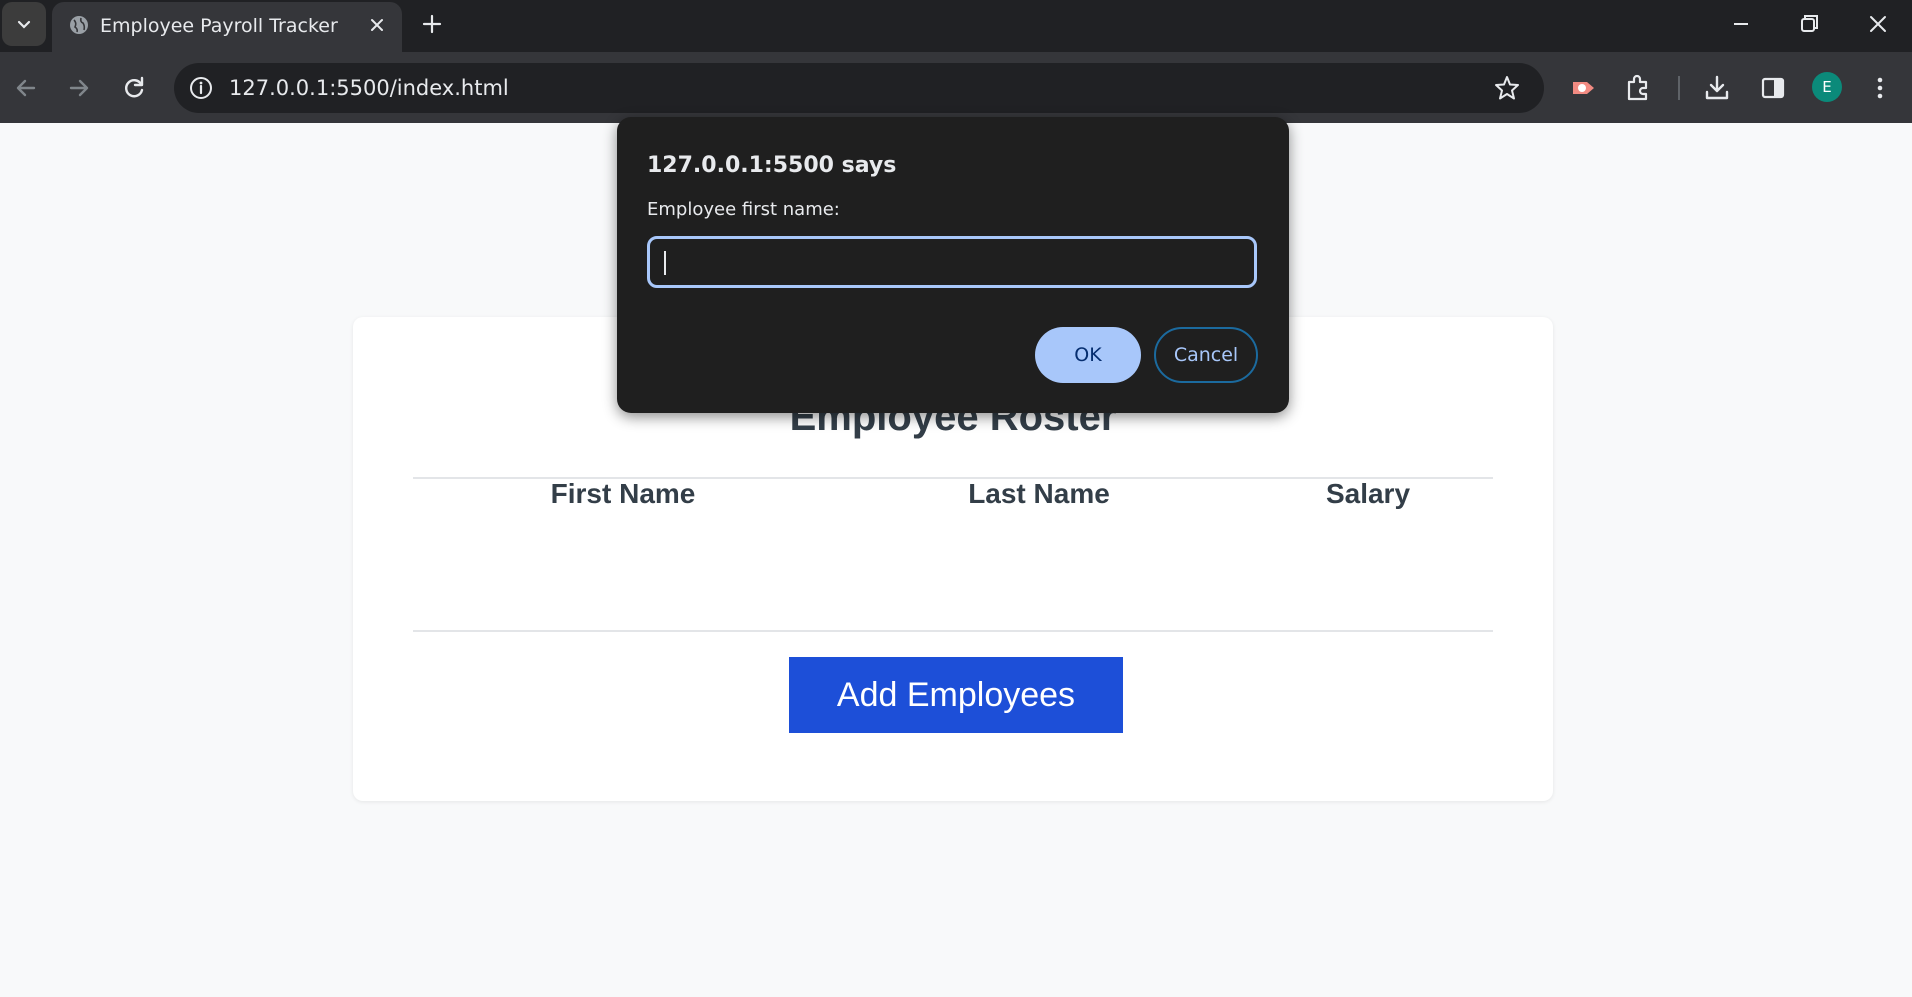 The image size is (1912, 997). I want to click on close-tab-icon, so click(377, 25).